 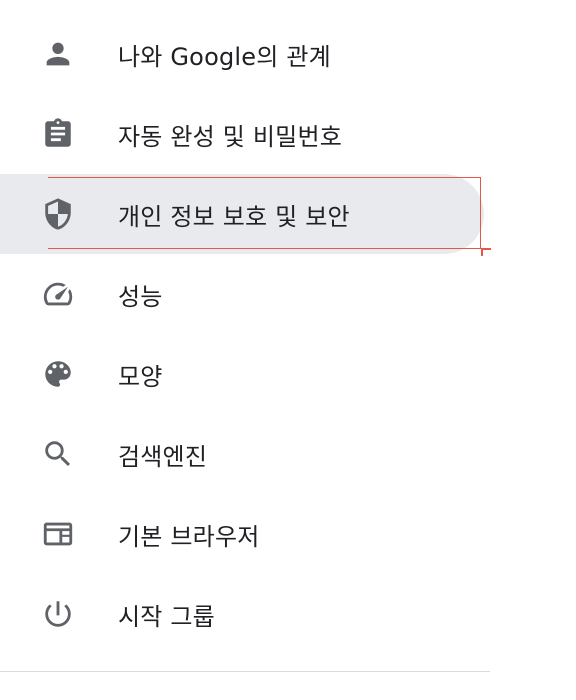 I want to click on sidebar-item-label: 검색엔진, so click(x=163, y=456).